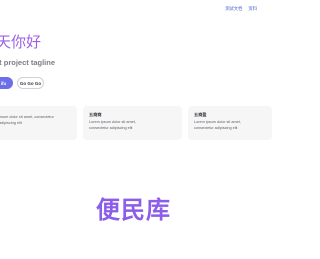  I want to click on feature-card-title: 五商商, so click(95, 114).